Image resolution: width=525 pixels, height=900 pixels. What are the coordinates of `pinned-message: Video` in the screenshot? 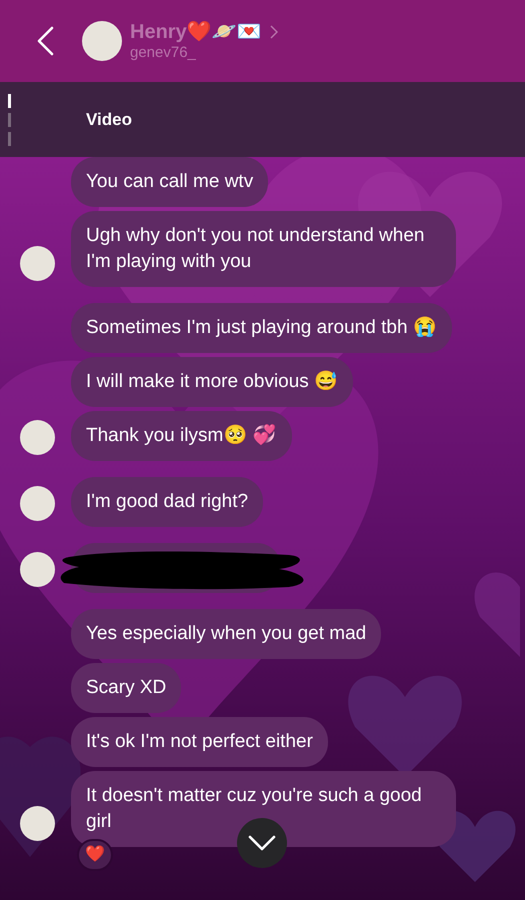 It's located at (109, 119).